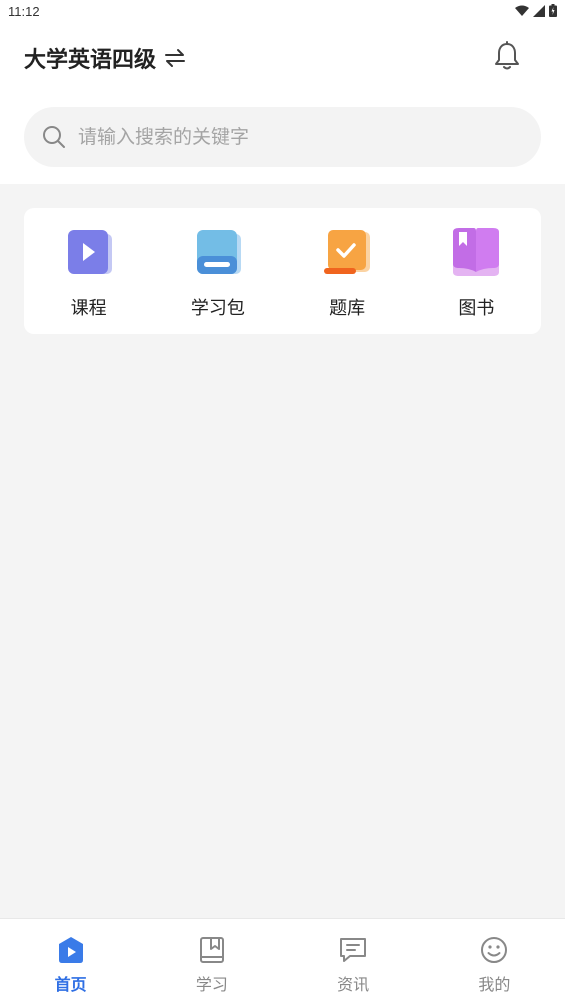  Describe the element at coordinates (54, 137) in the screenshot. I see `search-icon` at that location.